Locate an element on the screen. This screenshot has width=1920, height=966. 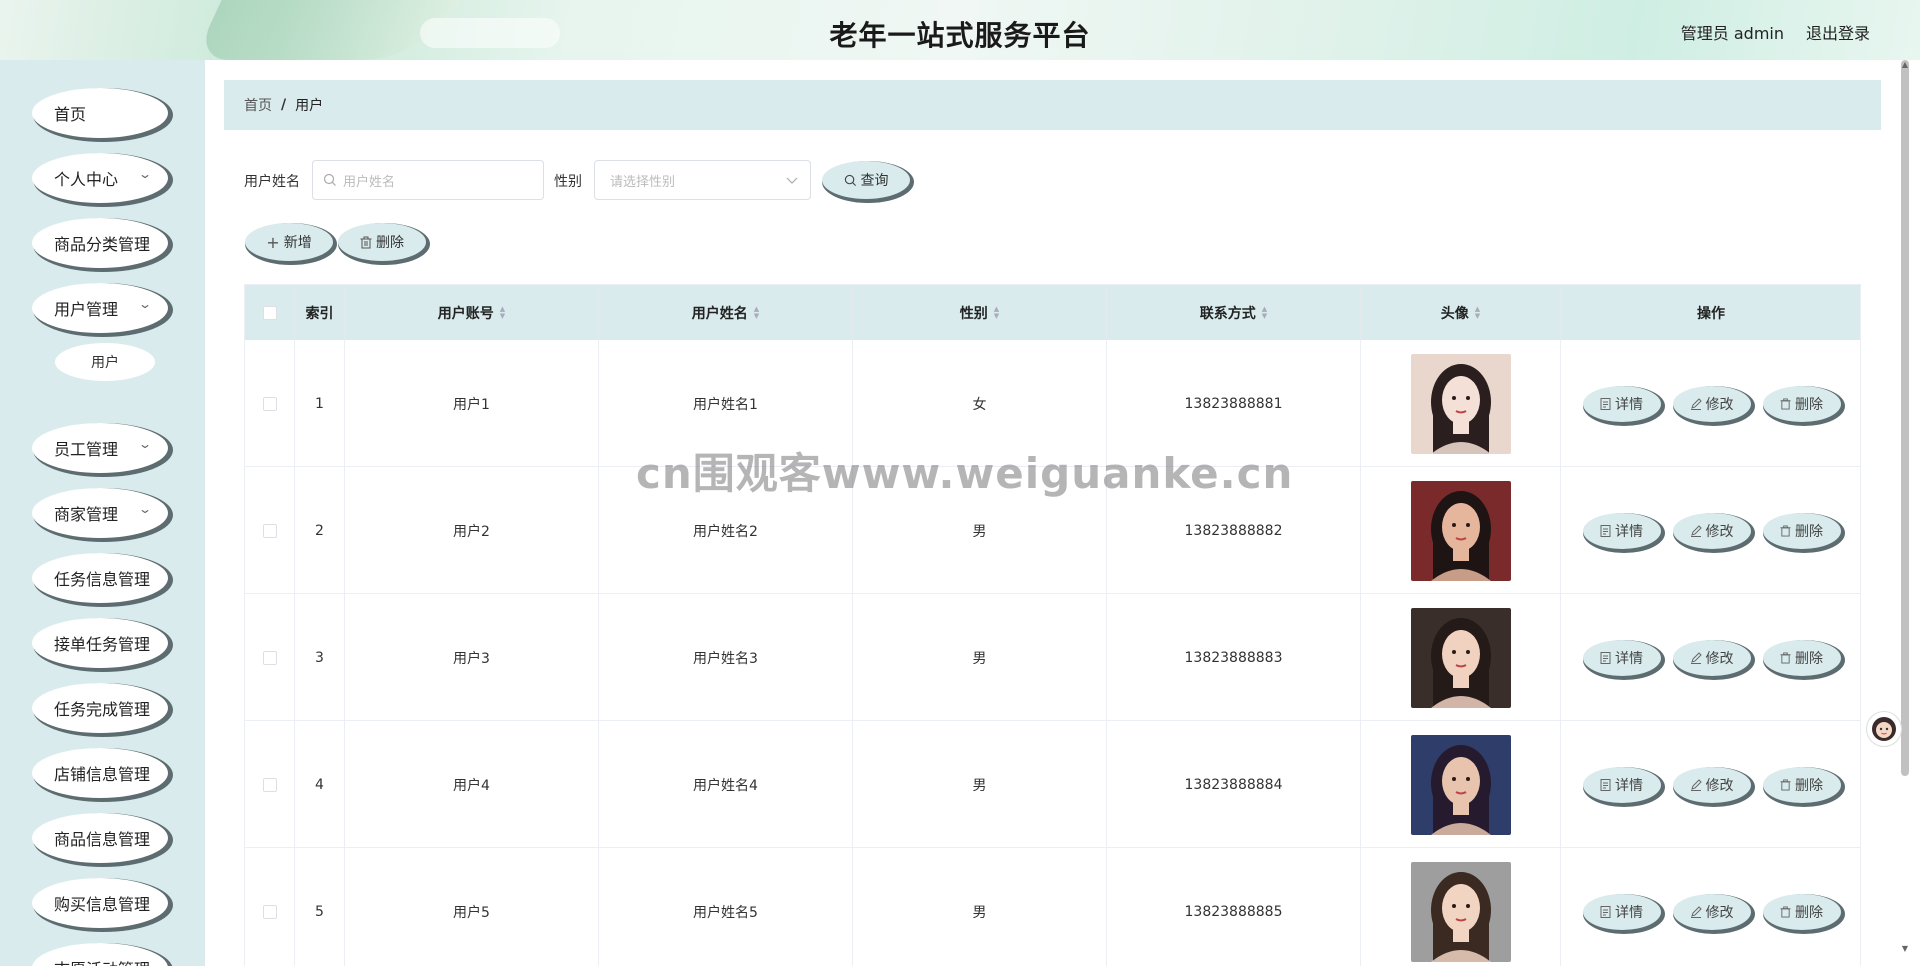
sidebar-item-7: 接单任务管理 is located at coordinates (100, 643).